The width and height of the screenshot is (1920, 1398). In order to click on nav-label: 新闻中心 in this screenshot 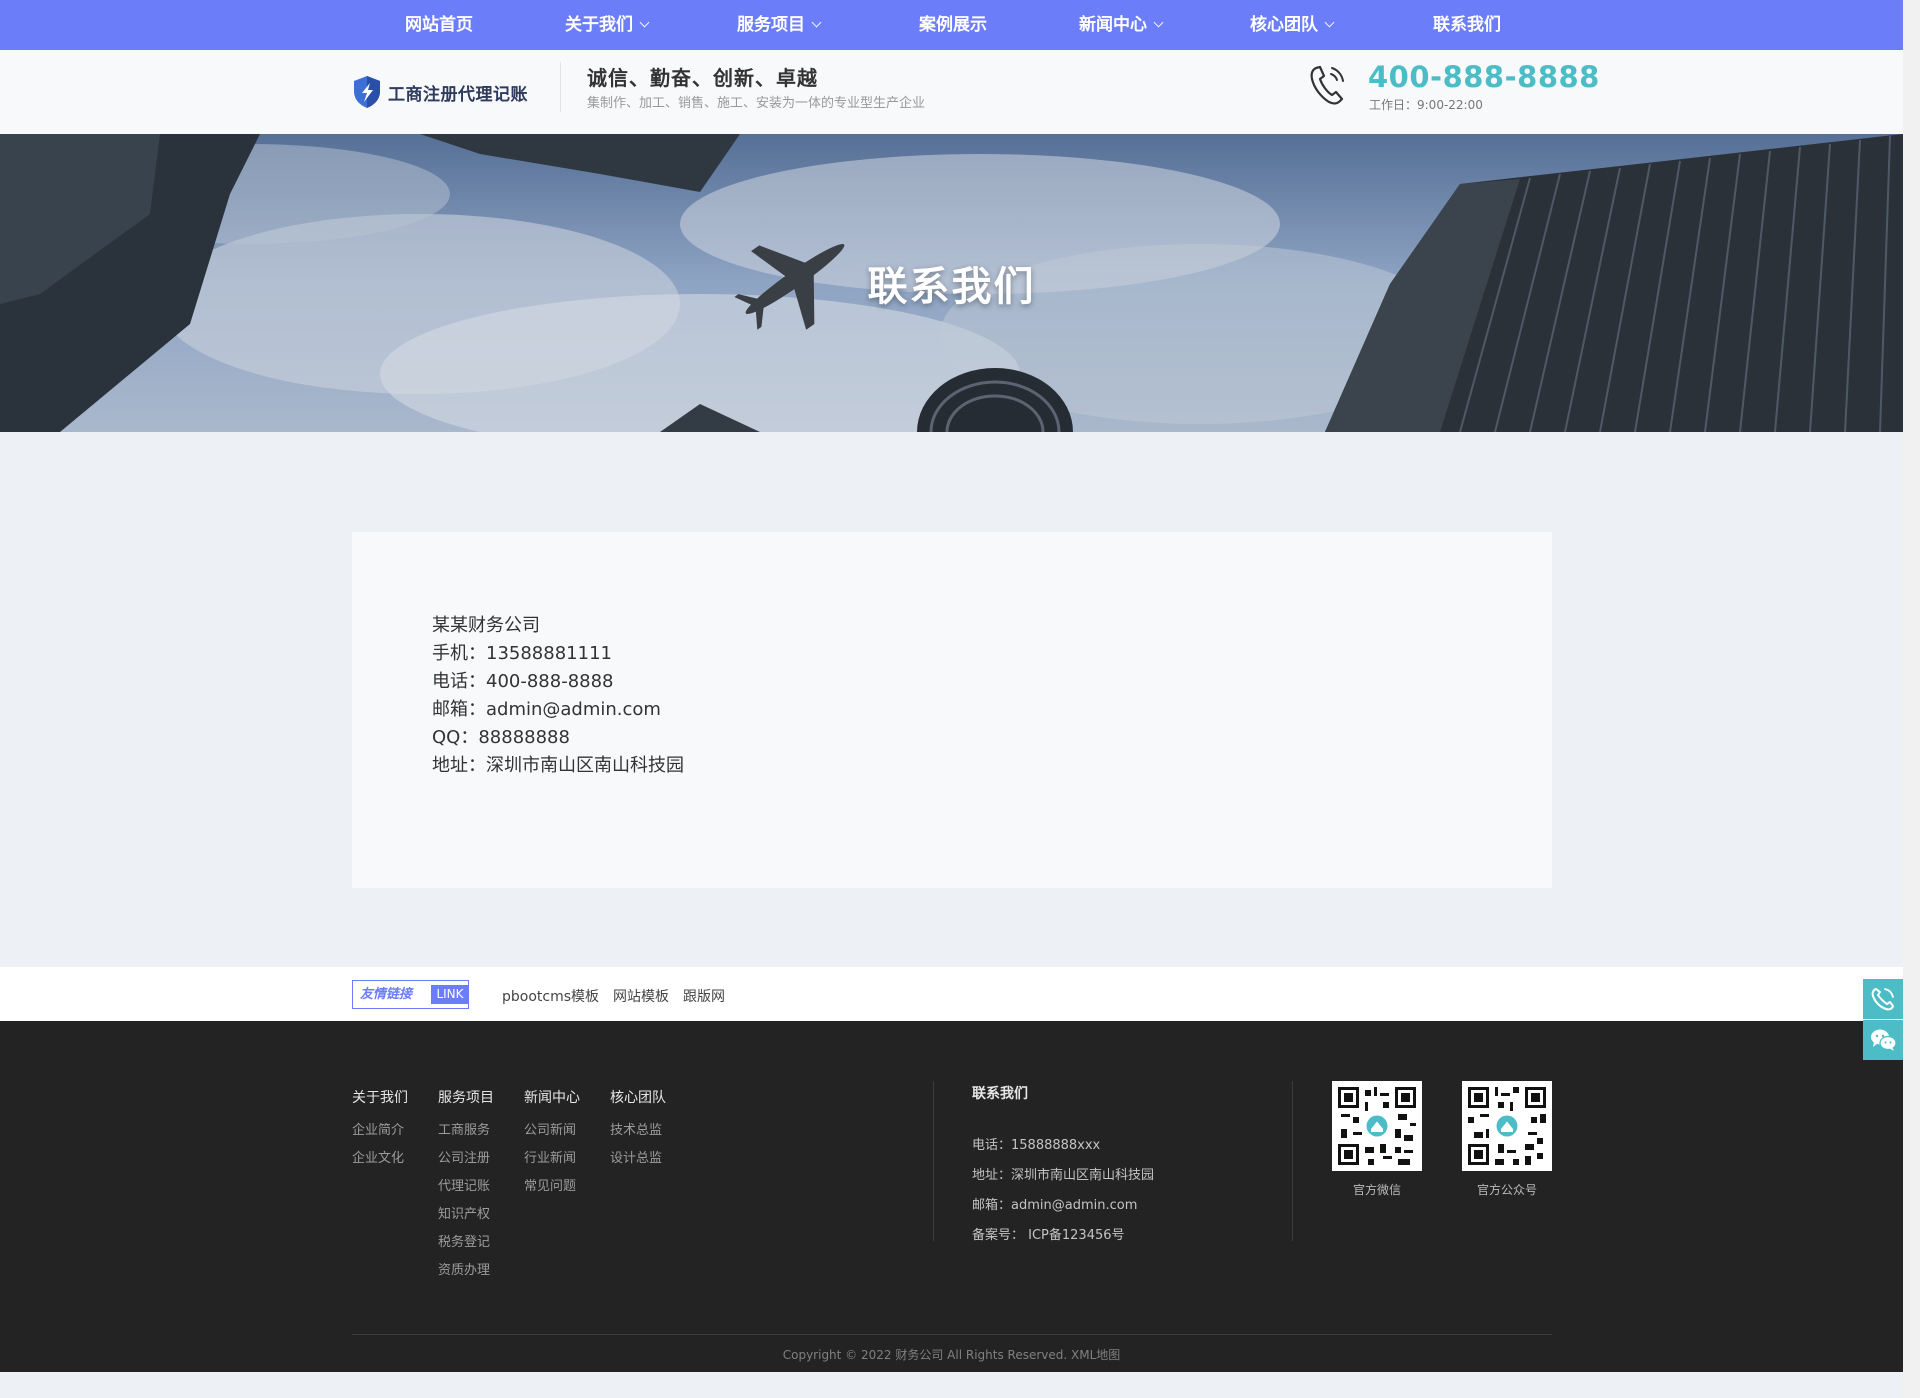, I will do `click(1113, 25)`.